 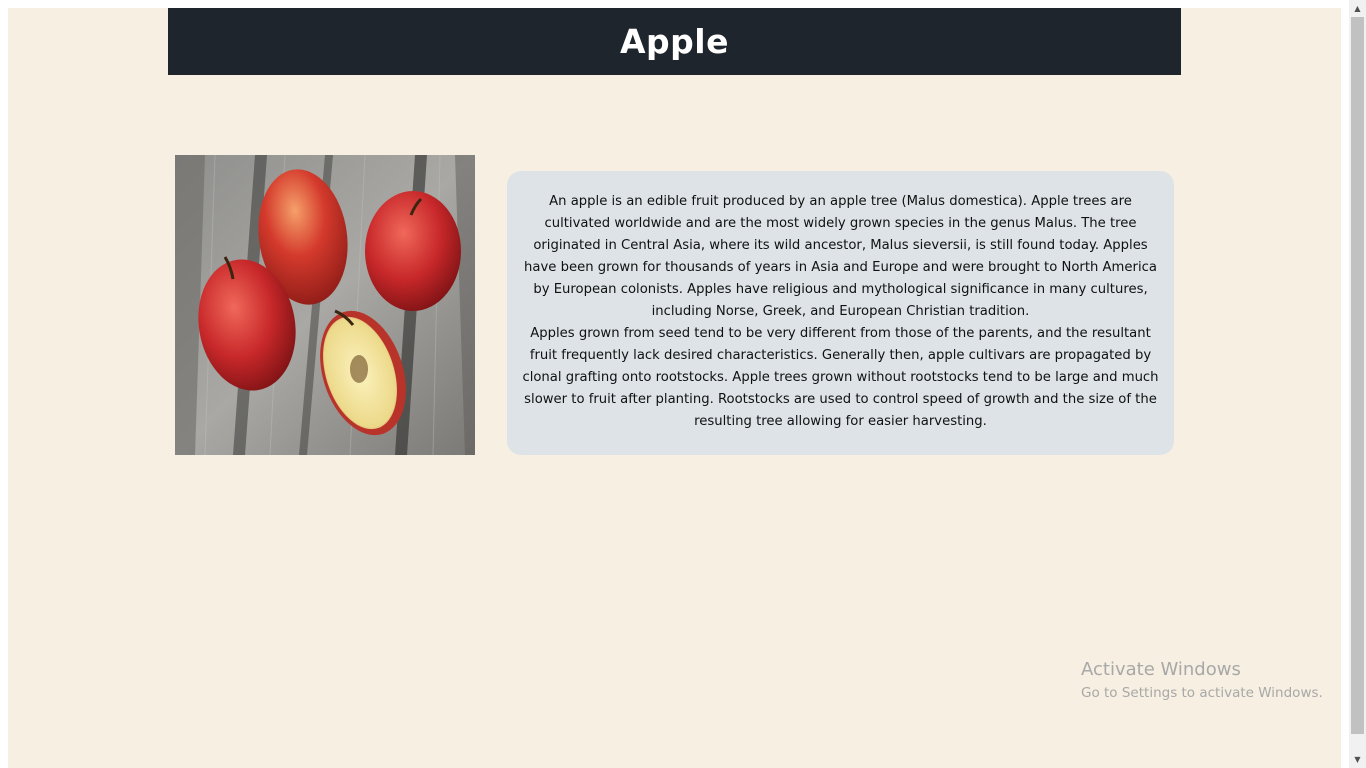 I want to click on chevron-down-icon: ▼, so click(x=1357, y=759).